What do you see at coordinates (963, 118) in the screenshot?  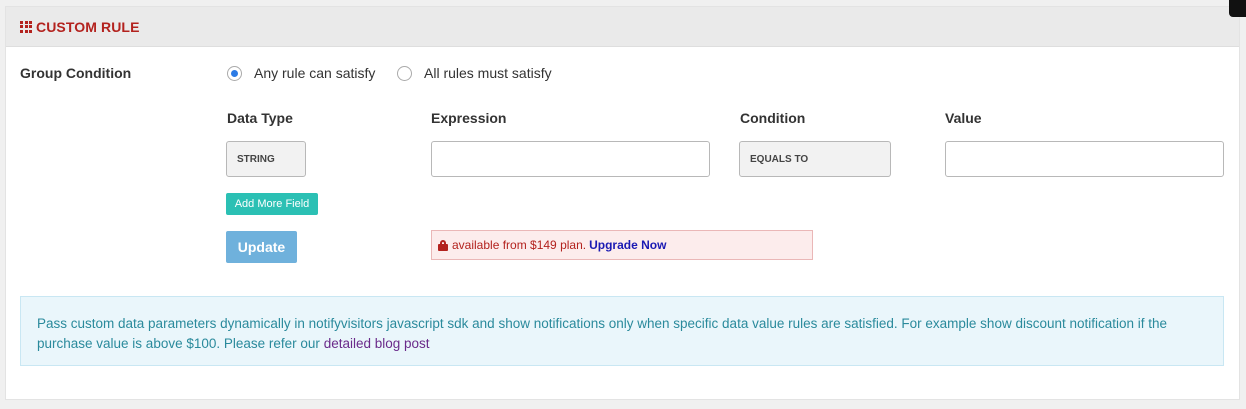 I see `column-value: Value` at bounding box center [963, 118].